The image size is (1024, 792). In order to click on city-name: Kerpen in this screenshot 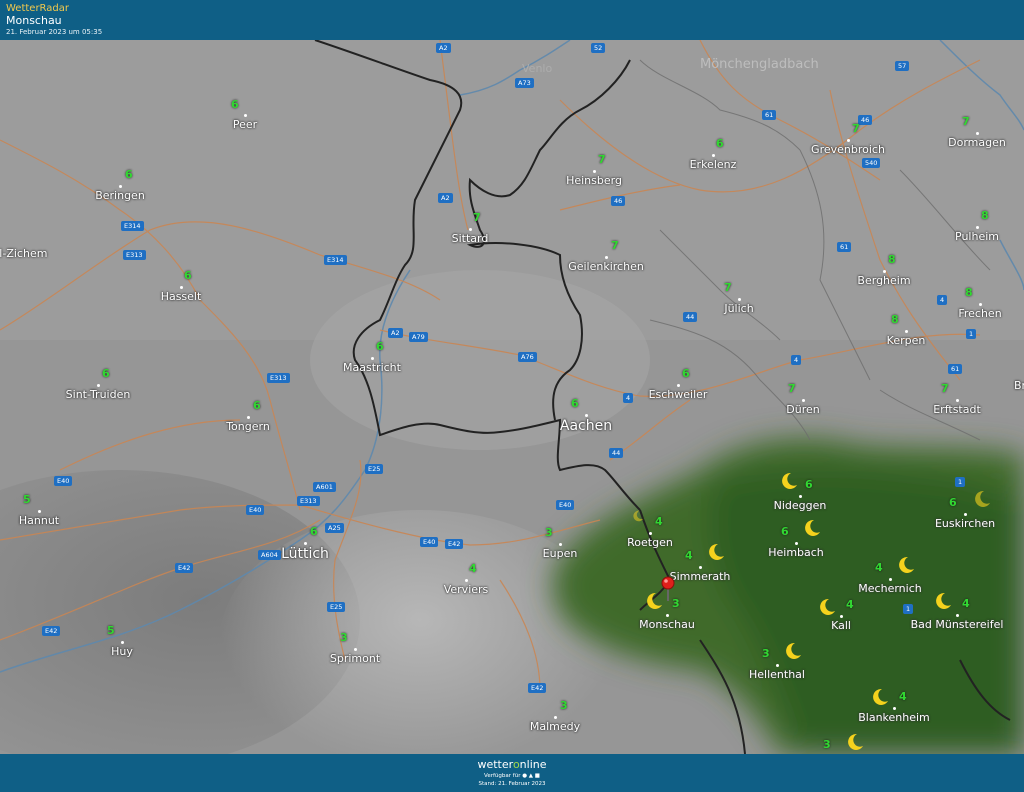, I will do `click(906, 340)`.